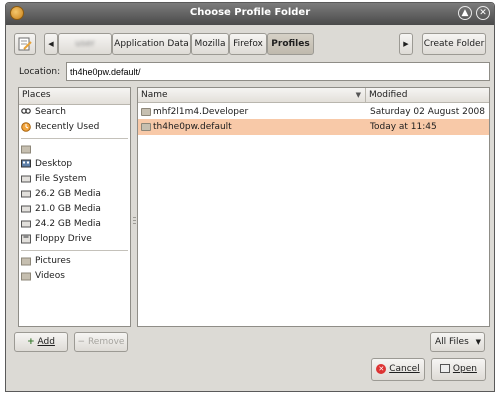  I want to click on close-button: ✕, so click(483, 13).